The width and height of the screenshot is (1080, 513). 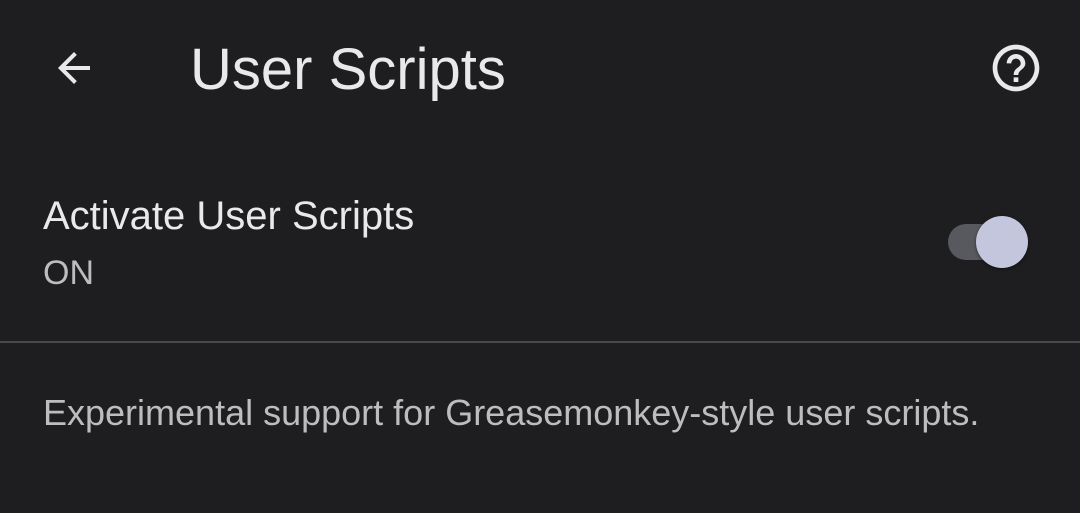 I want to click on back-button, so click(x=74, y=68).